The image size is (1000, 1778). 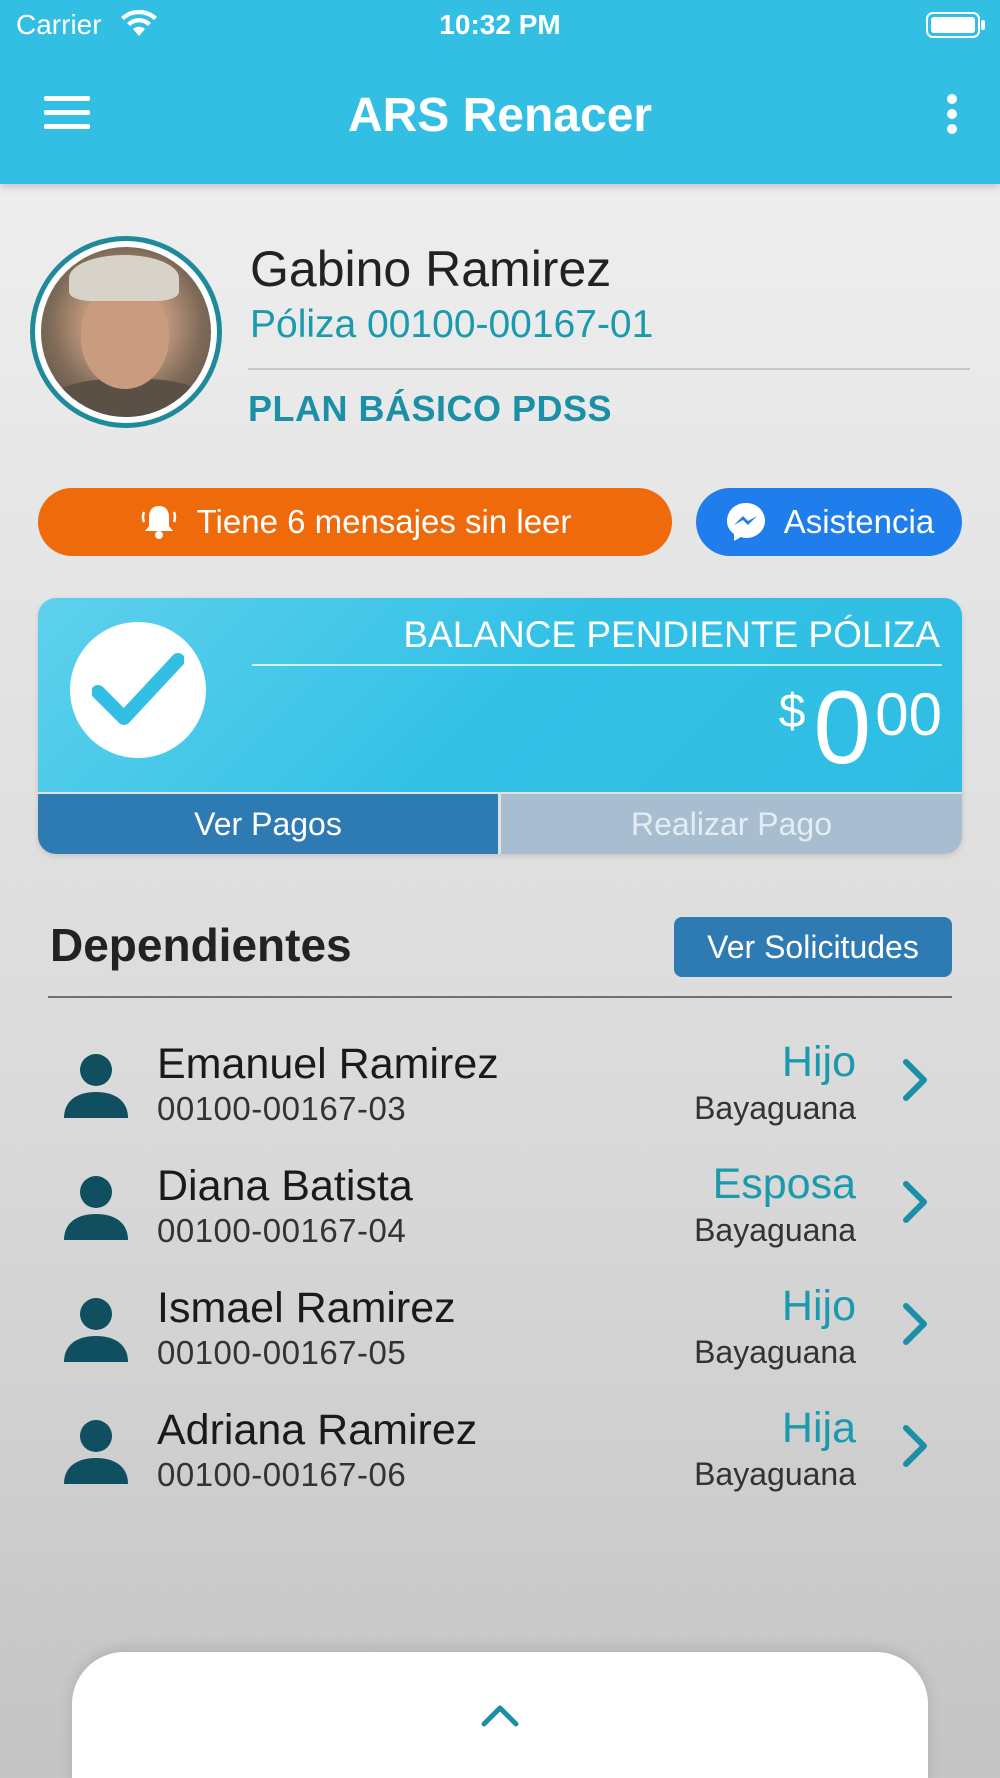 What do you see at coordinates (452, 324) in the screenshot?
I see `policy-number: Póliza 00100-00167-01` at bounding box center [452, 324].